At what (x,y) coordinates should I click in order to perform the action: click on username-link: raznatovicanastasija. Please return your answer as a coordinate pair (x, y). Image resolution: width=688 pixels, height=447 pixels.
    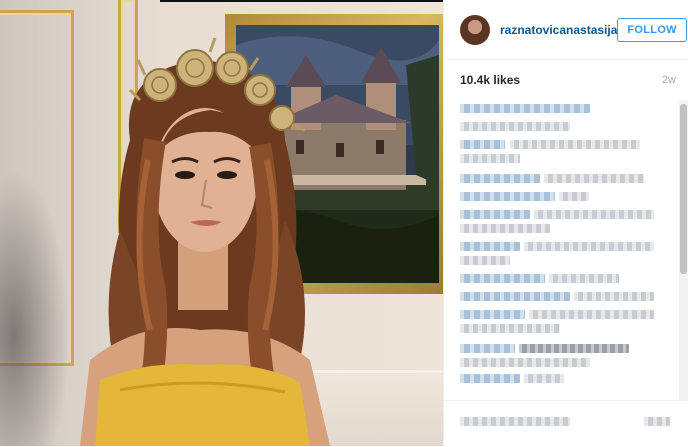
    Looking at the image, I should click on (558, 30).